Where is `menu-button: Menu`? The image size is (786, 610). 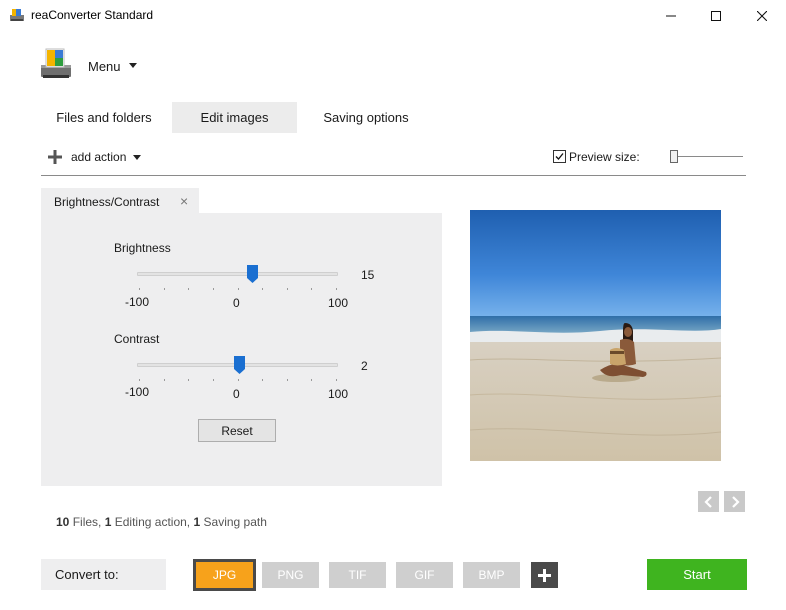 menu-button: Menu is located at coordinates (104, 66).